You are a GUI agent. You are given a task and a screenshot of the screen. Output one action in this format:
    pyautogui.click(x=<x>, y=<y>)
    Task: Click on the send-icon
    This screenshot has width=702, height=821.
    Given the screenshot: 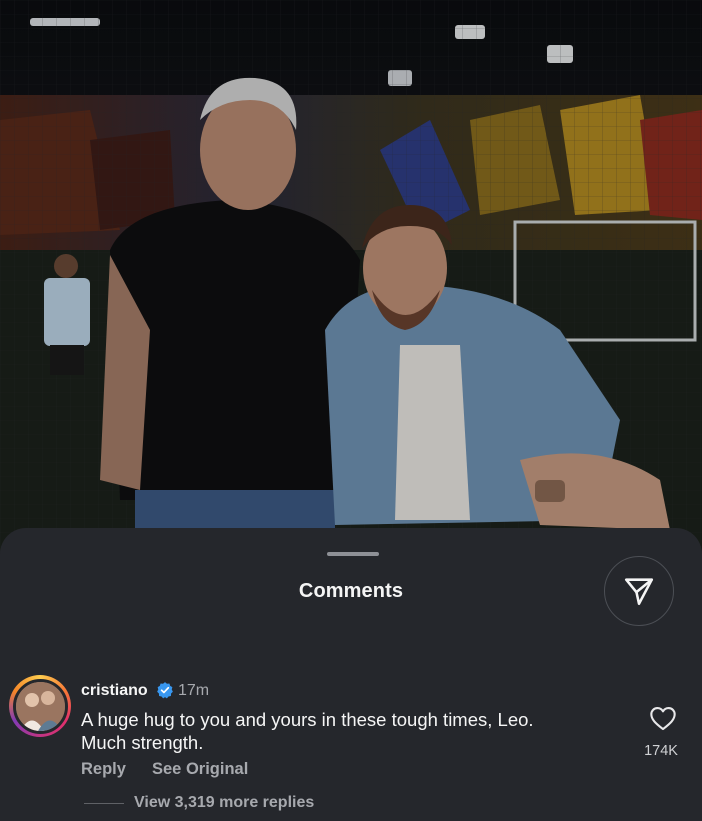 What is the action you would take?
    pyautogui.click(x=639, y=592)
    